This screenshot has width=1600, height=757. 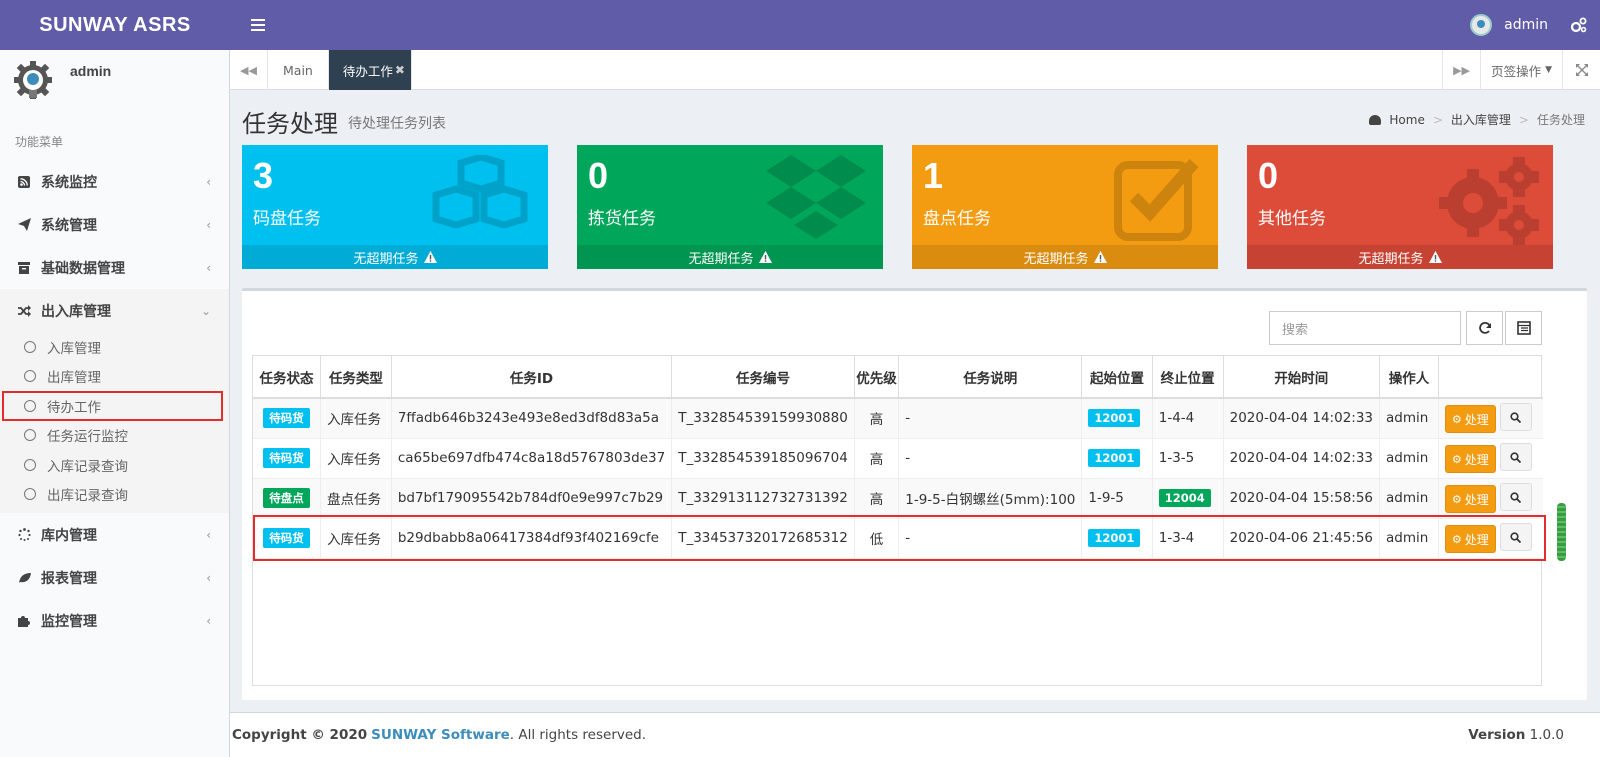 What do you see at coordinates (39, 141) in the screenshot?
I see `menu-header: 功能菜单` at bounding box center [39, 141].